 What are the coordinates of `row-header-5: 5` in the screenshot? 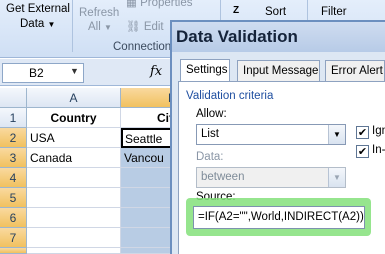 It's located at (13, 198).